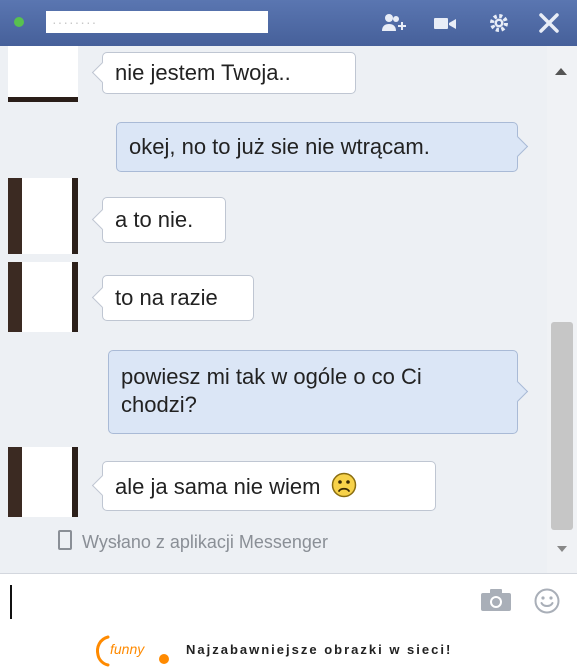 This screenshot has height=671, width=577. I want to click on message-text: okej, no to już sie nie wtrącam., so click(279, 146).